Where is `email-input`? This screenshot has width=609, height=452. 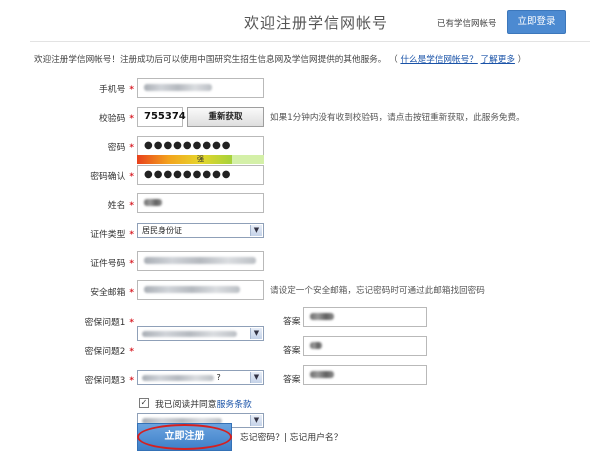
email-input is located at coordinates (200, 290).